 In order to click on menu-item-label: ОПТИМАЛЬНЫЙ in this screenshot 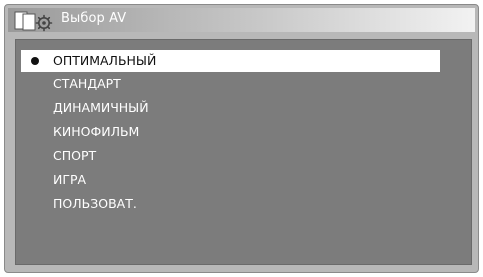, I will do `click(105, 60)`.